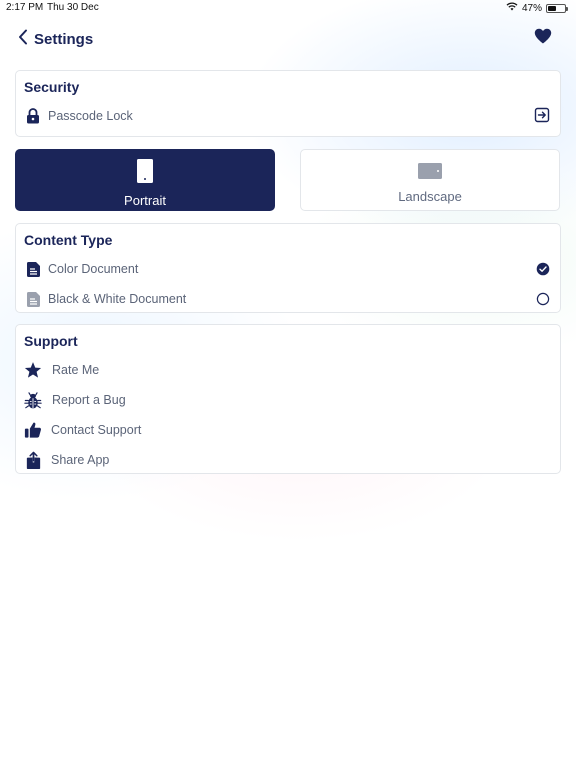 The height and width of the screenshot is (768, 576). What do you see at coordinates (73, 7) in the screenshot?
I see `status-date: Thu 30 Dec` at bounding box center [73, 7].